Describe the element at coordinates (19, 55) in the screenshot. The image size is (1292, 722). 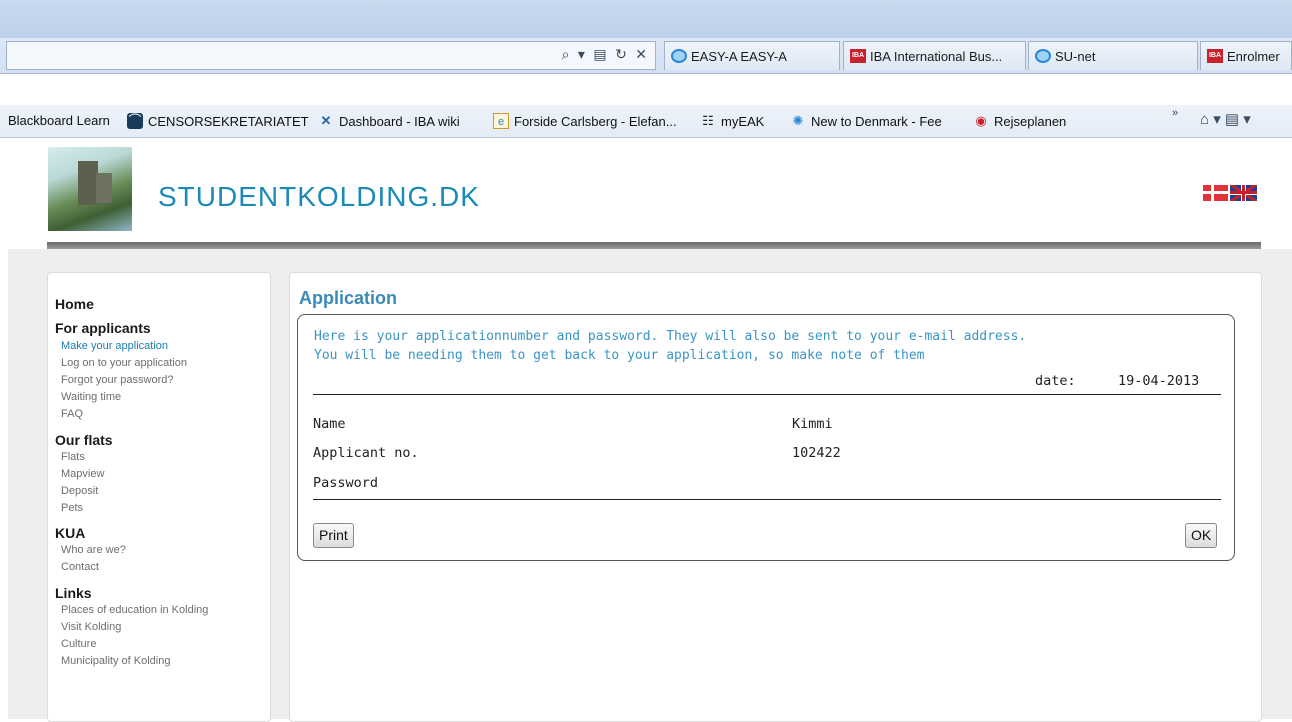
I see `address-text-blurred` at that location.